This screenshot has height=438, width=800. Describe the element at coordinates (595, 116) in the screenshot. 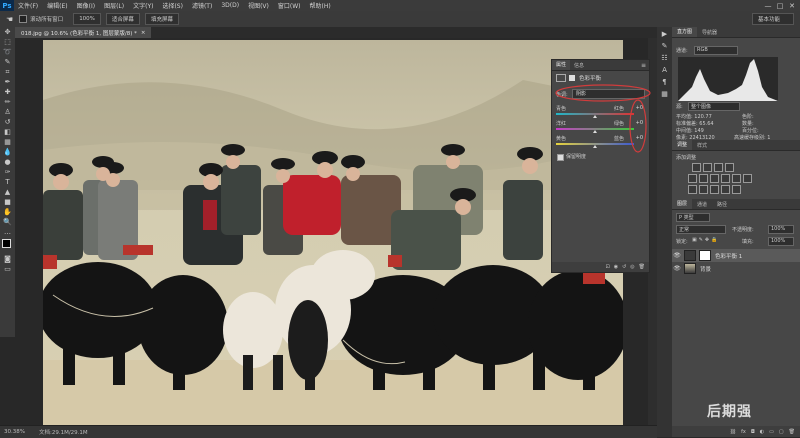

I see `cyan-red-slider-thumb` at that location.